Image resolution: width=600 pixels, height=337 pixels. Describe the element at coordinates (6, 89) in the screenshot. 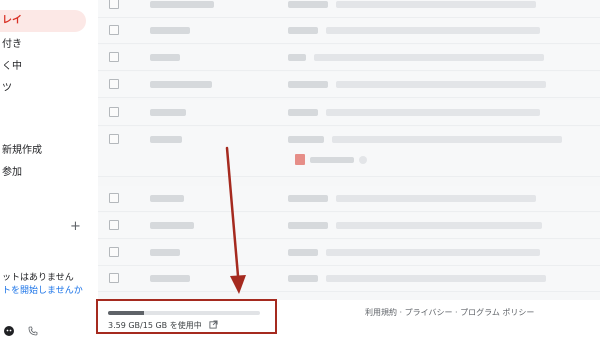

I see `sidebar-item-more: ツ` at that location.